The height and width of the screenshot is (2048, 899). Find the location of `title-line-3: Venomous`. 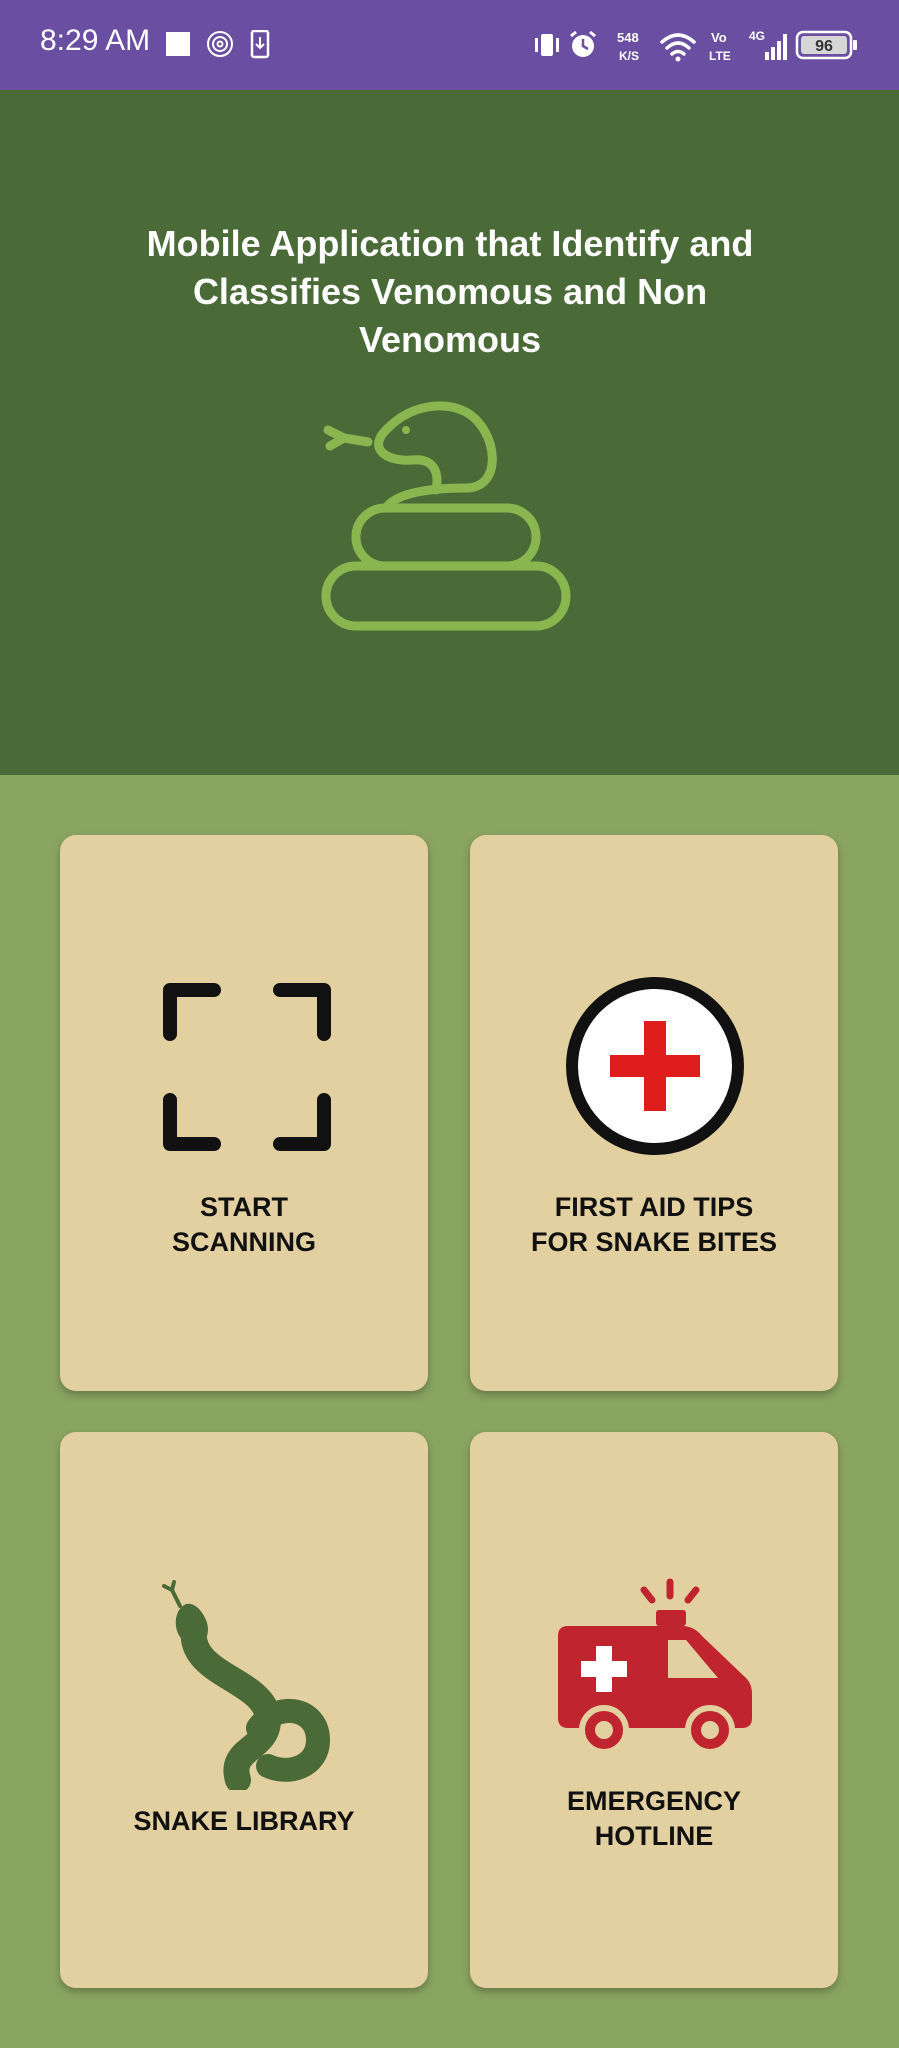

title-line-3: Venomous is located at coordinates (450, 339).